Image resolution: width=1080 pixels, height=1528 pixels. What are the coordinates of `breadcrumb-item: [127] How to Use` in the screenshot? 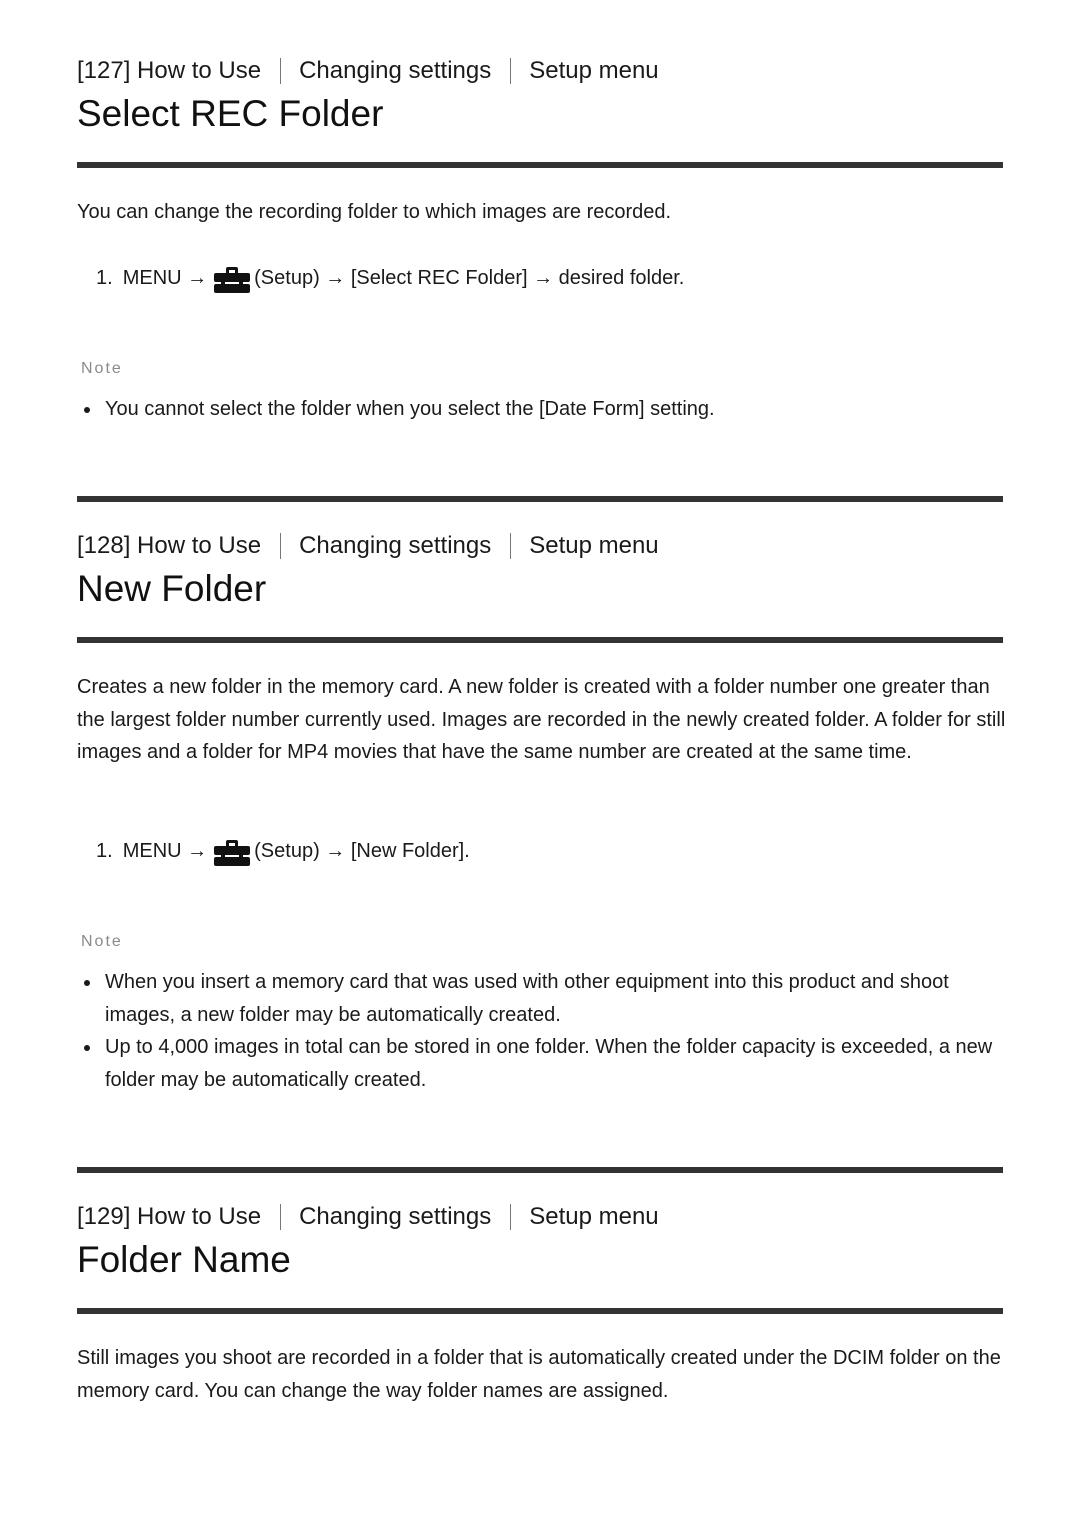 It's located at (169, 71).